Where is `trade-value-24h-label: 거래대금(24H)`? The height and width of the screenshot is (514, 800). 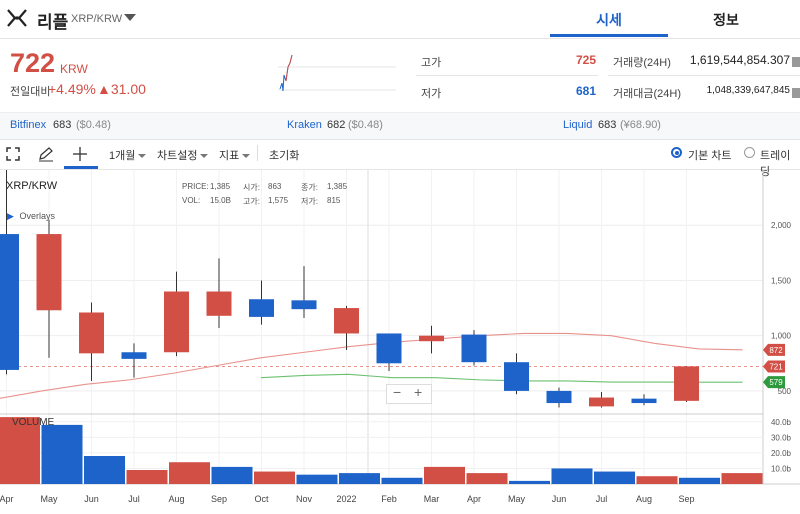 trade-value-24h-label: 거래대금(24H) is located at coordinates (647, 94).